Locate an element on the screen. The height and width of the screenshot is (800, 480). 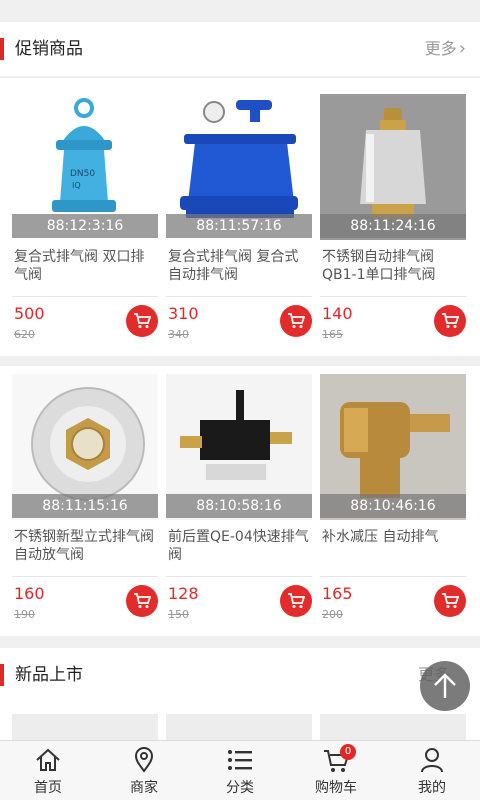
home-icon is located at coordinates (48, 759).